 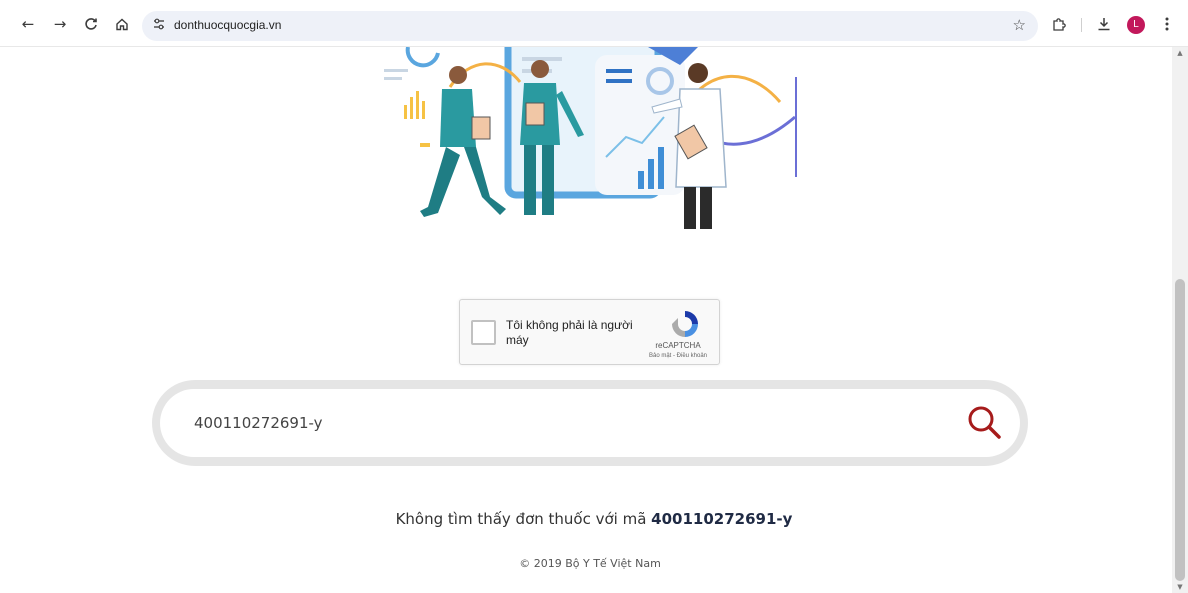 What do you see at coordinates (1180, 430) in the screenshot?
I see `scroll-thumb` at bounding box center [1180, 430].